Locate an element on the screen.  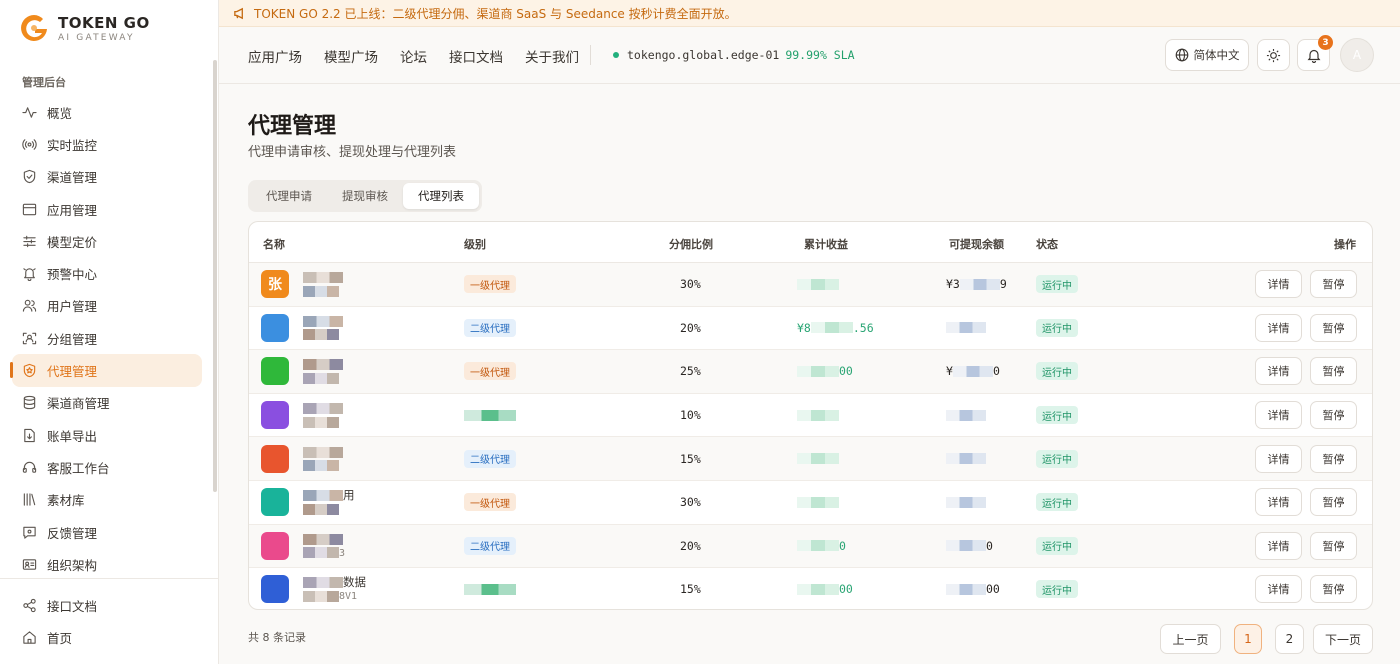
sidebar-item-sliders: 模型定价 is located at coordinates (107, 241).